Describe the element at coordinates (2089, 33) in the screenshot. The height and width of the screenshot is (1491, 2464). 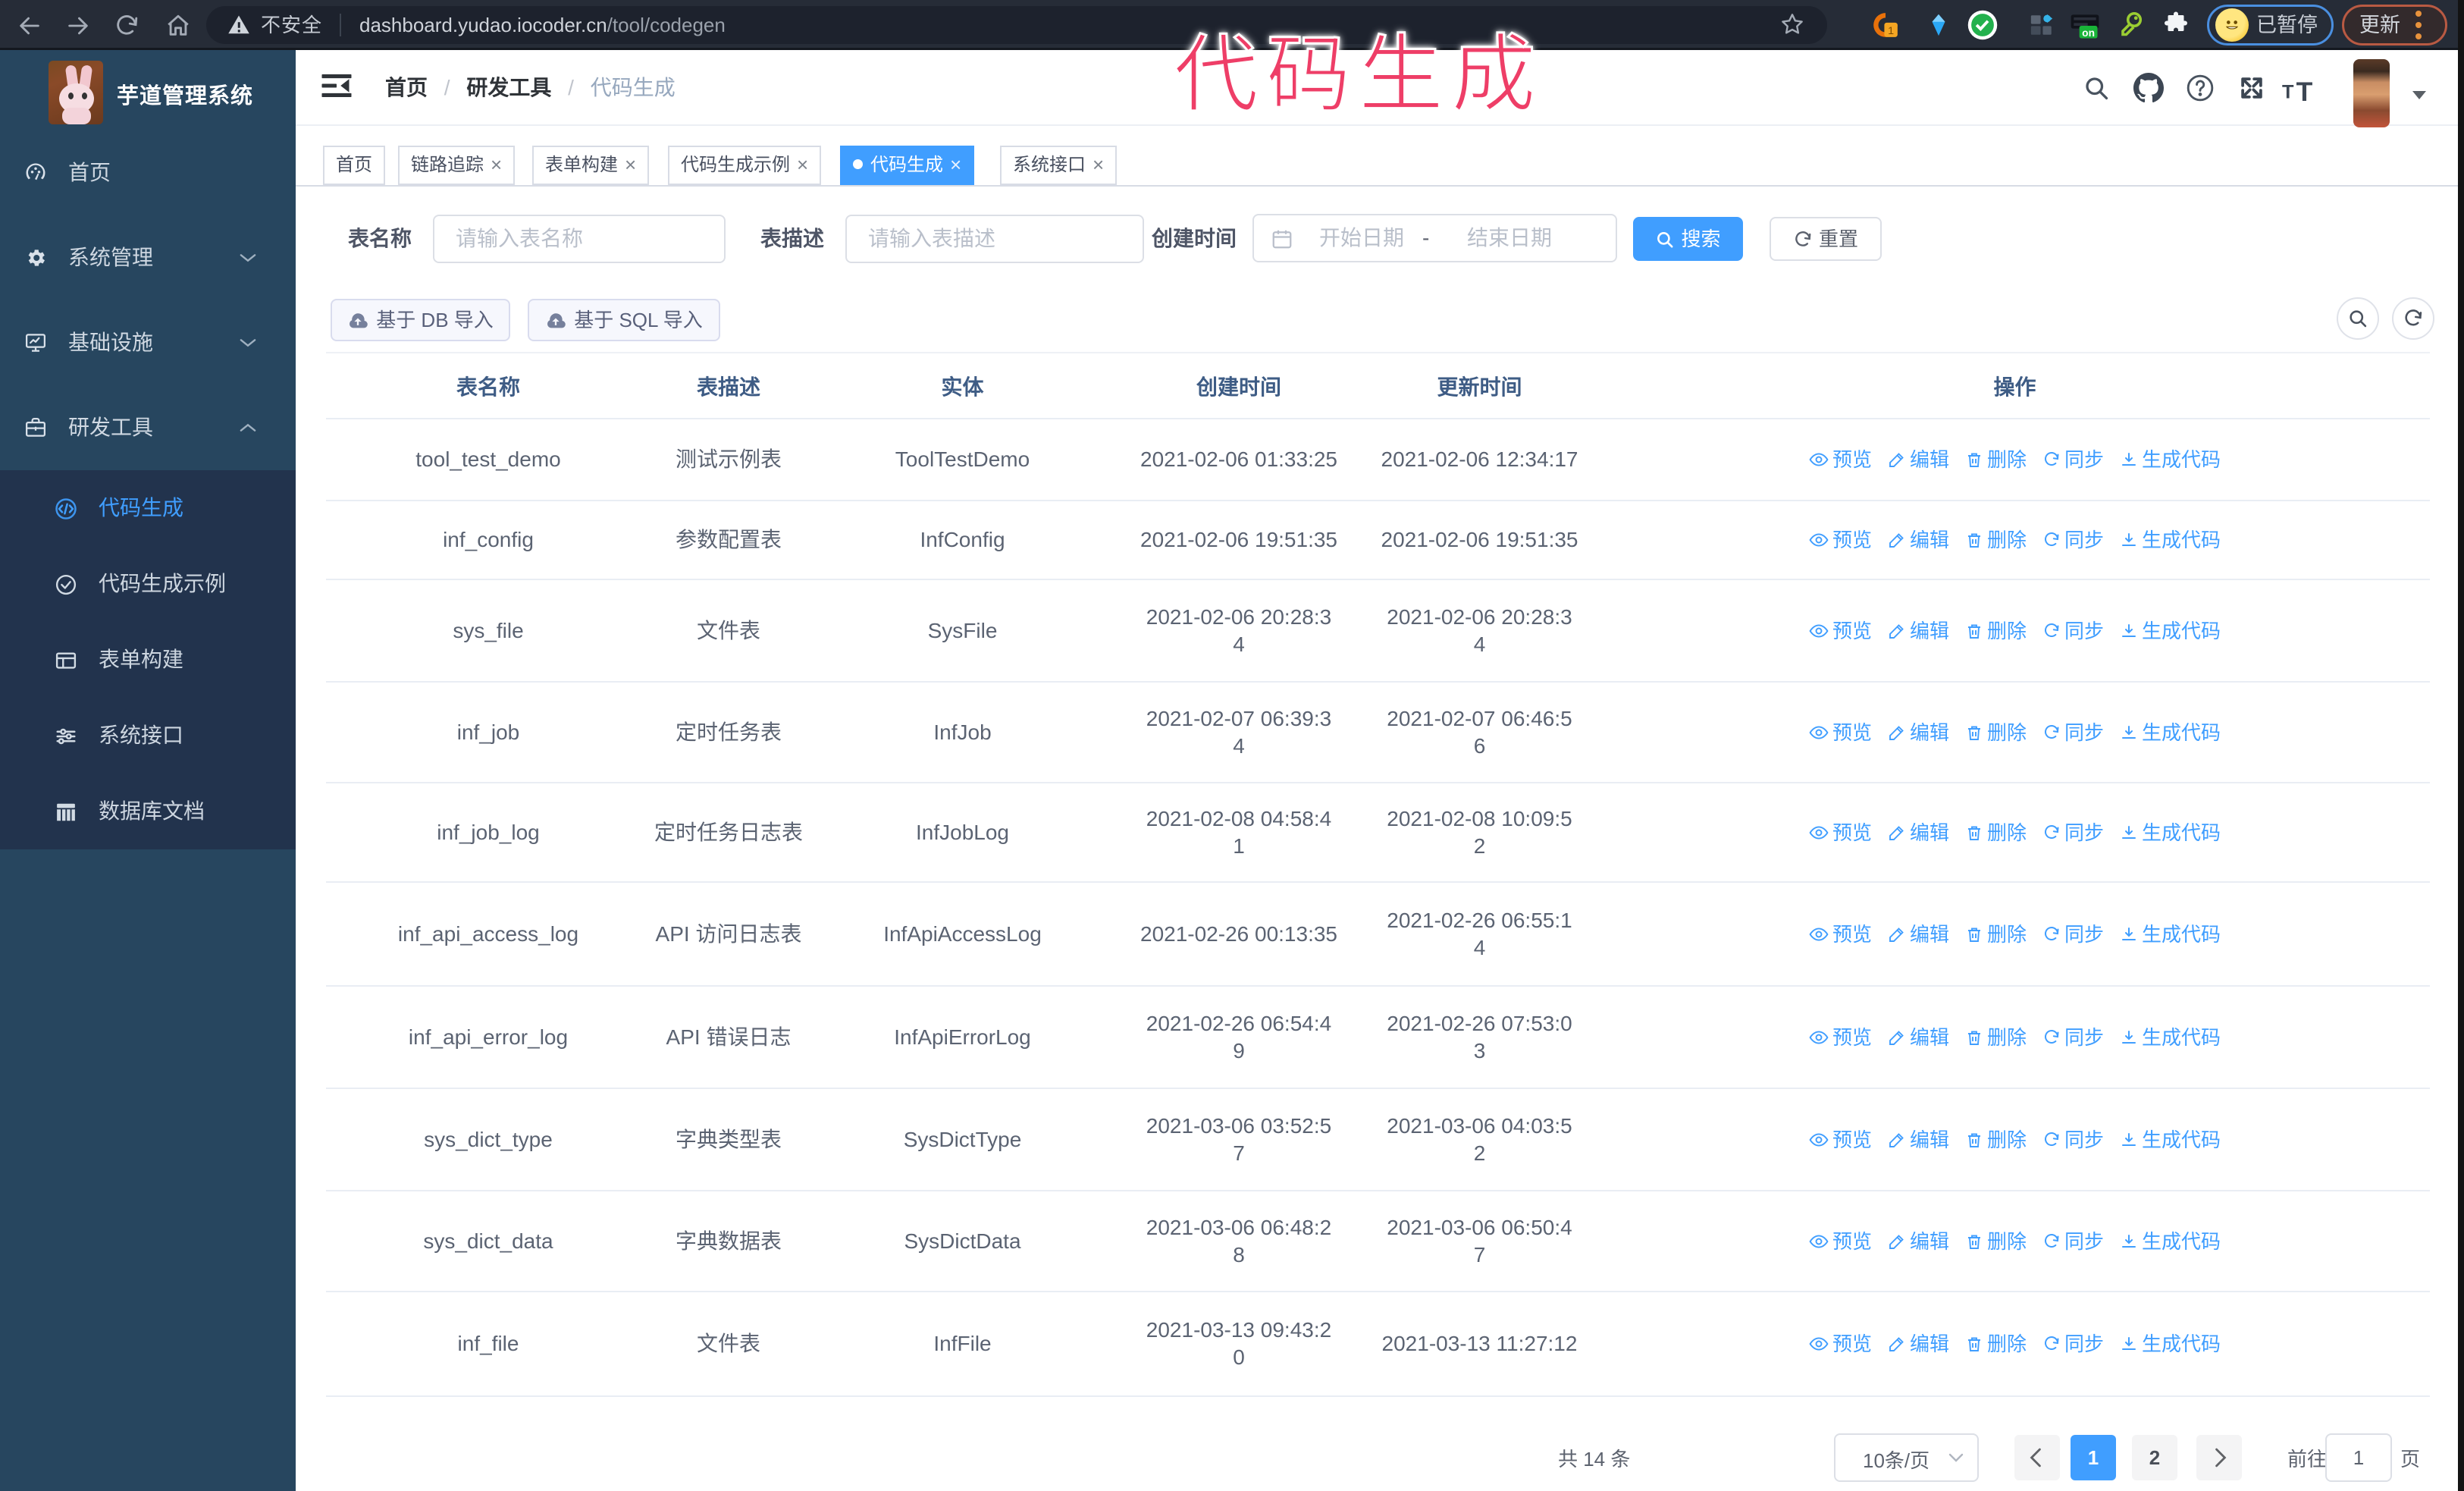
I see `svg-text: on` at that location.